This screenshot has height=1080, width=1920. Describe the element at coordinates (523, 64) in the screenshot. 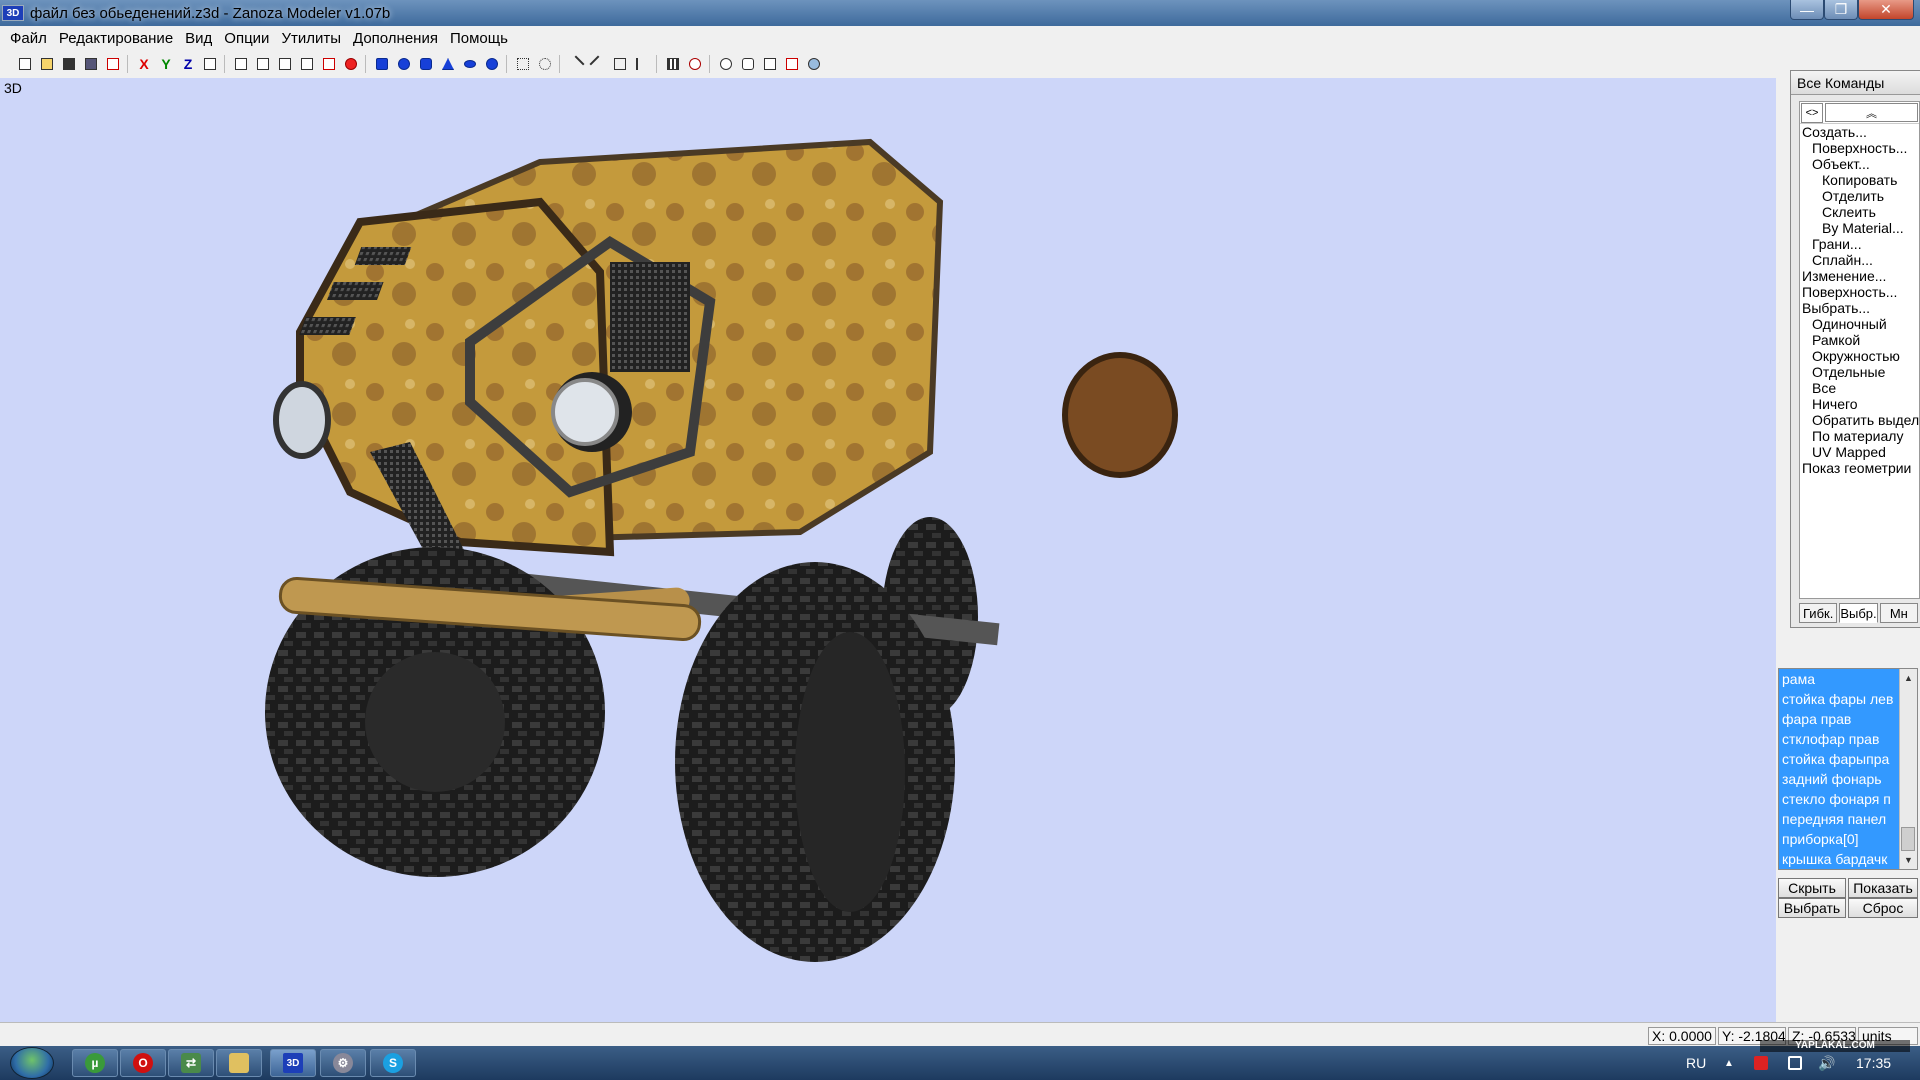

I see `rect-select-icon` at that location.